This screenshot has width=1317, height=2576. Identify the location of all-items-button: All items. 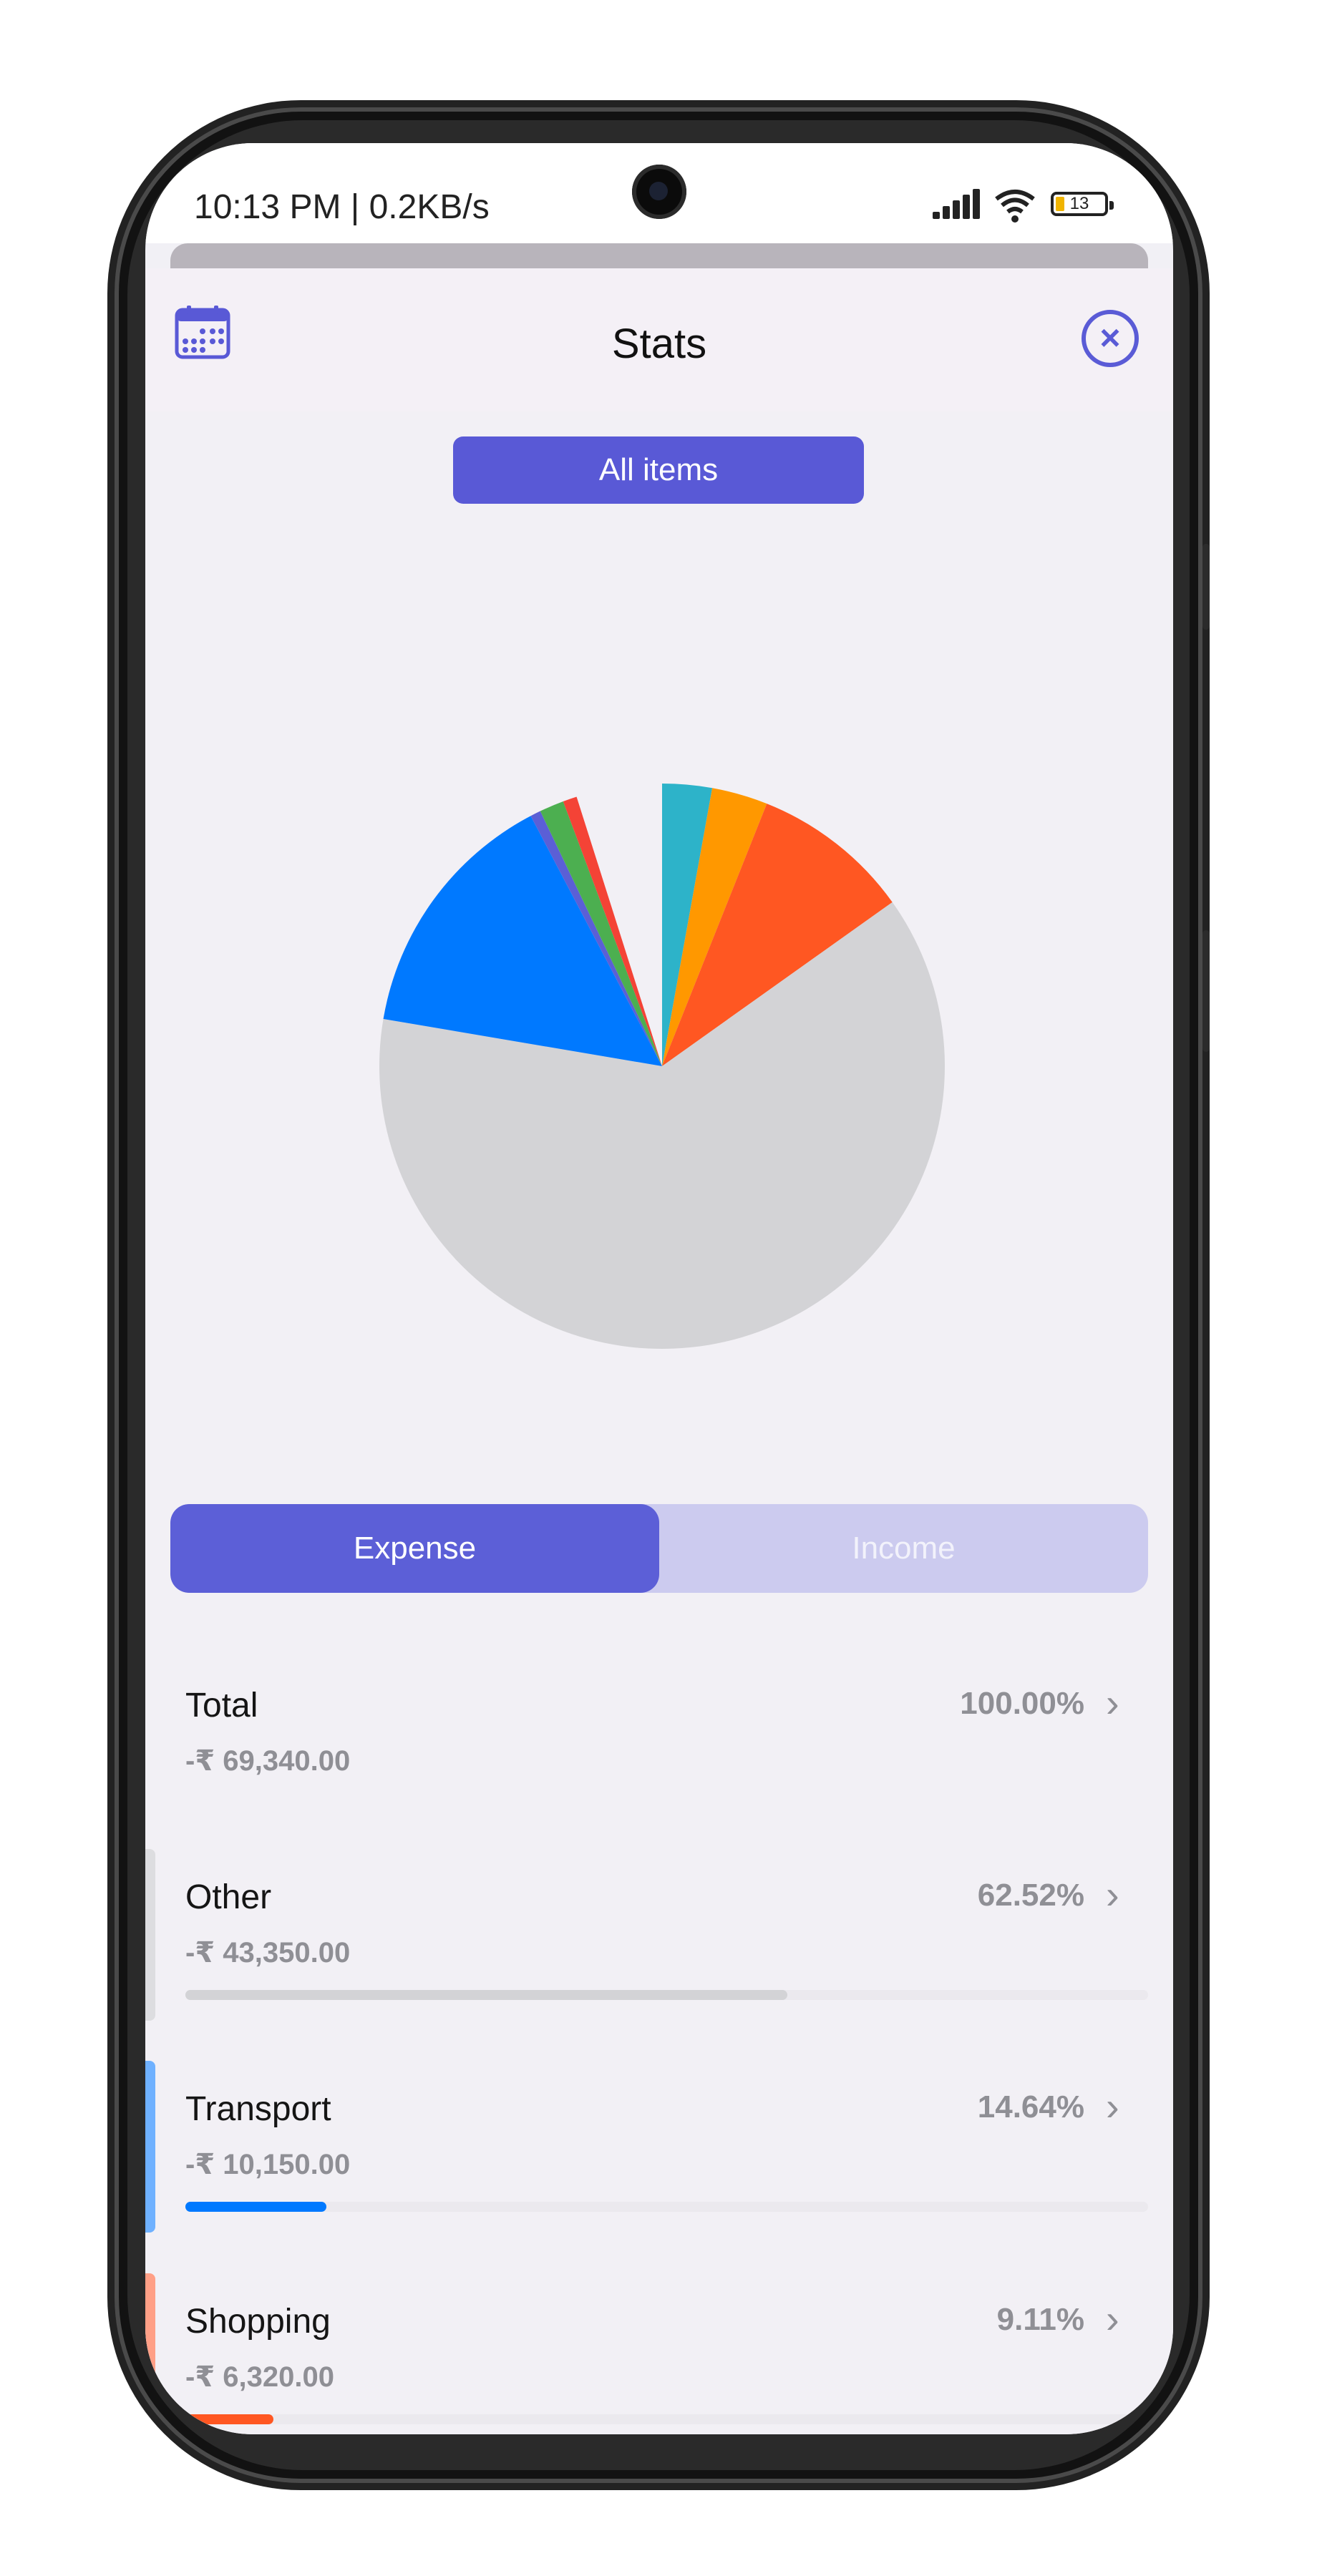
(658, 470).